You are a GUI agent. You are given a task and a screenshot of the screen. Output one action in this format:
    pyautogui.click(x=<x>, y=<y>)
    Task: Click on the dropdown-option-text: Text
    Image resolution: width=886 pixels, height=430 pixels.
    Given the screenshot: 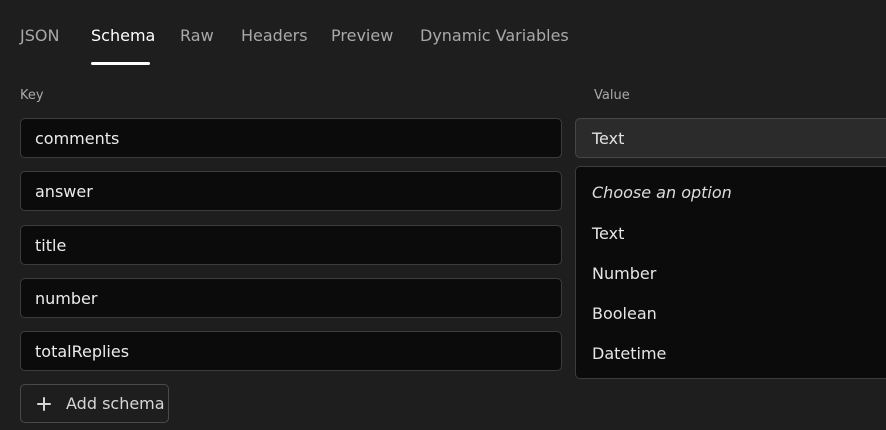 What is the action you would take?
    pyautogui.click(x=608, y=233)
    